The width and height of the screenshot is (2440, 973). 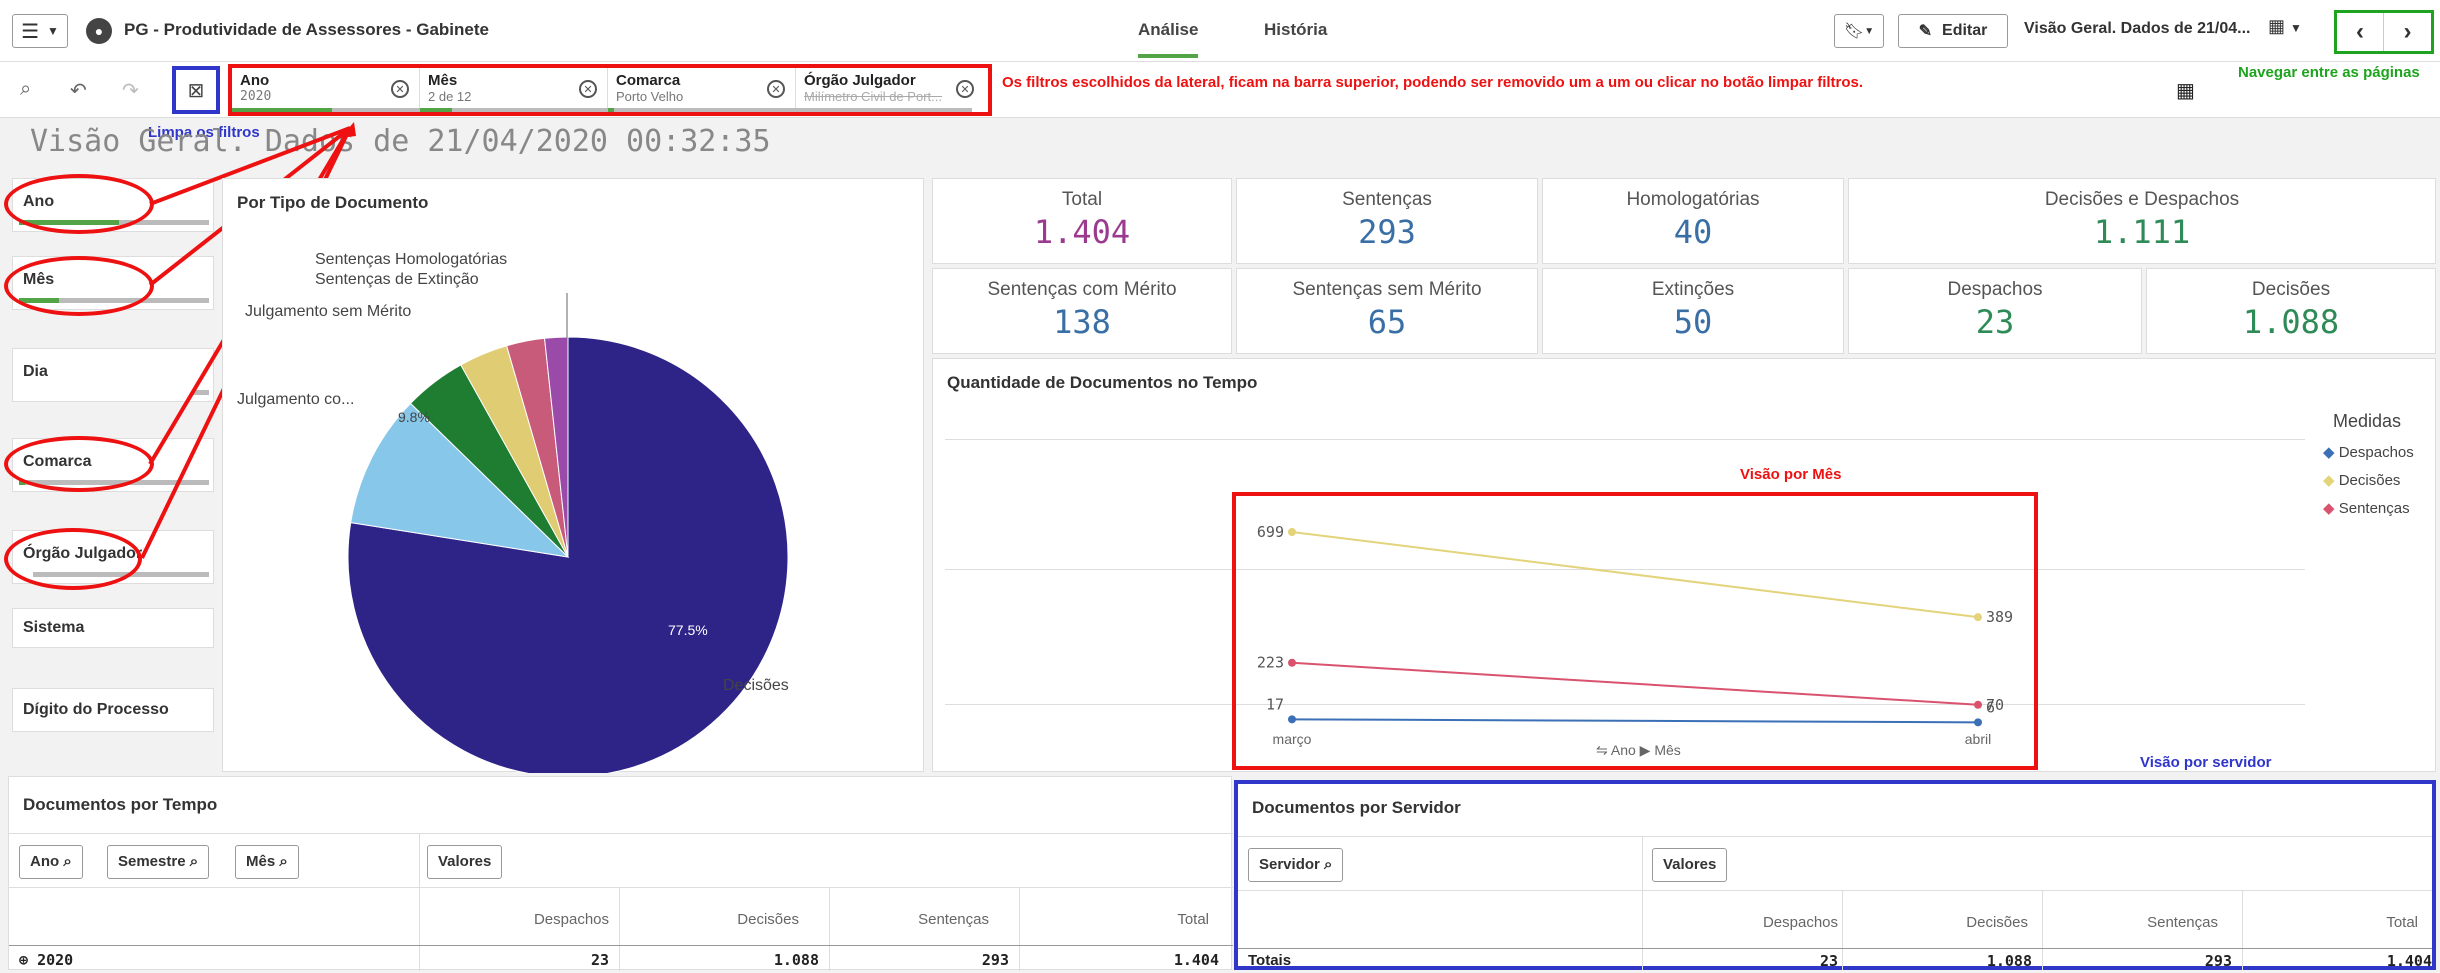 What do you see at coordinates (79, 464) in the screenshot?
I see `annotation-ellipse` at bounding box center [79, 464].